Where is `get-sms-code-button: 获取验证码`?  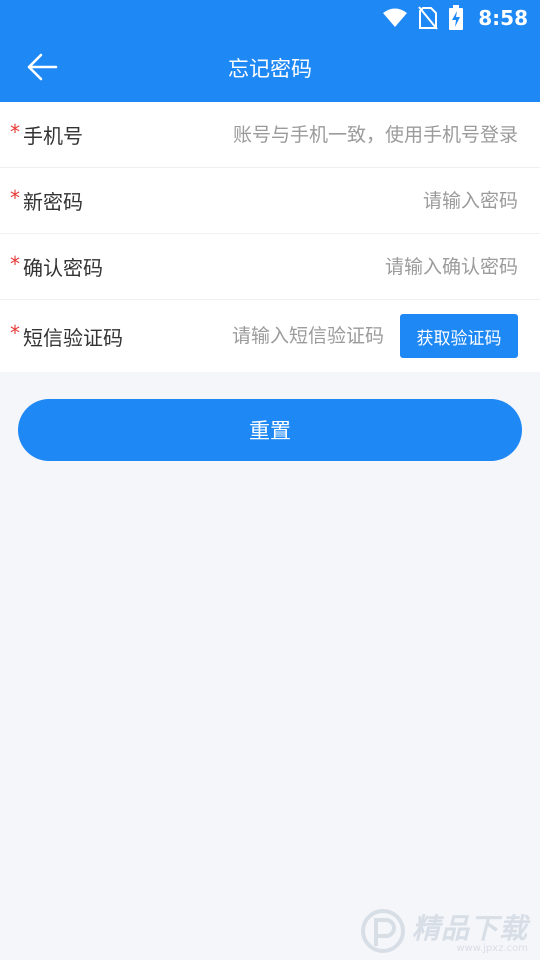 get-sms-code-button: 获取验证码 is located at coordinates (459, 336).